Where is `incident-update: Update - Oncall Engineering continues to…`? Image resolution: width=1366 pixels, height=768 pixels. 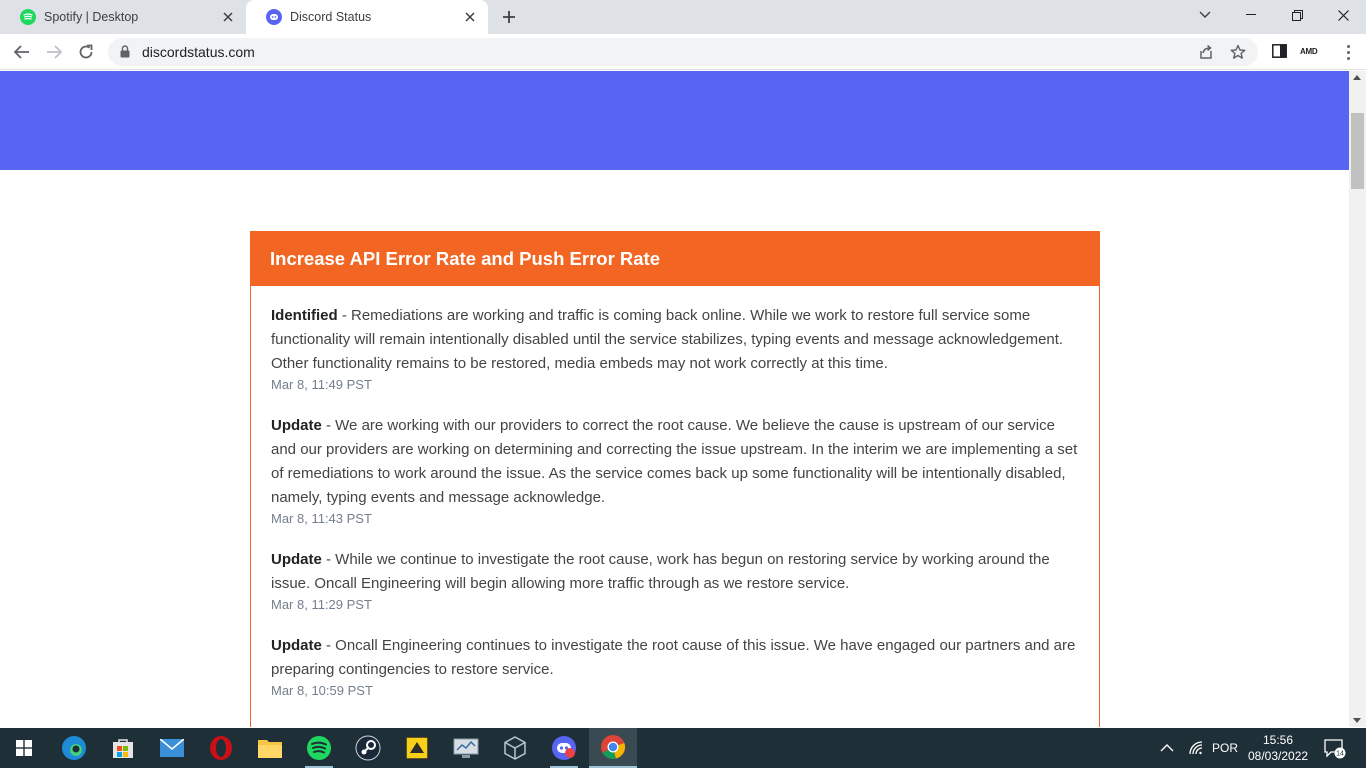 incident-update: Update - Oncall Engineering continues to… is located at coordinates (675, 666).